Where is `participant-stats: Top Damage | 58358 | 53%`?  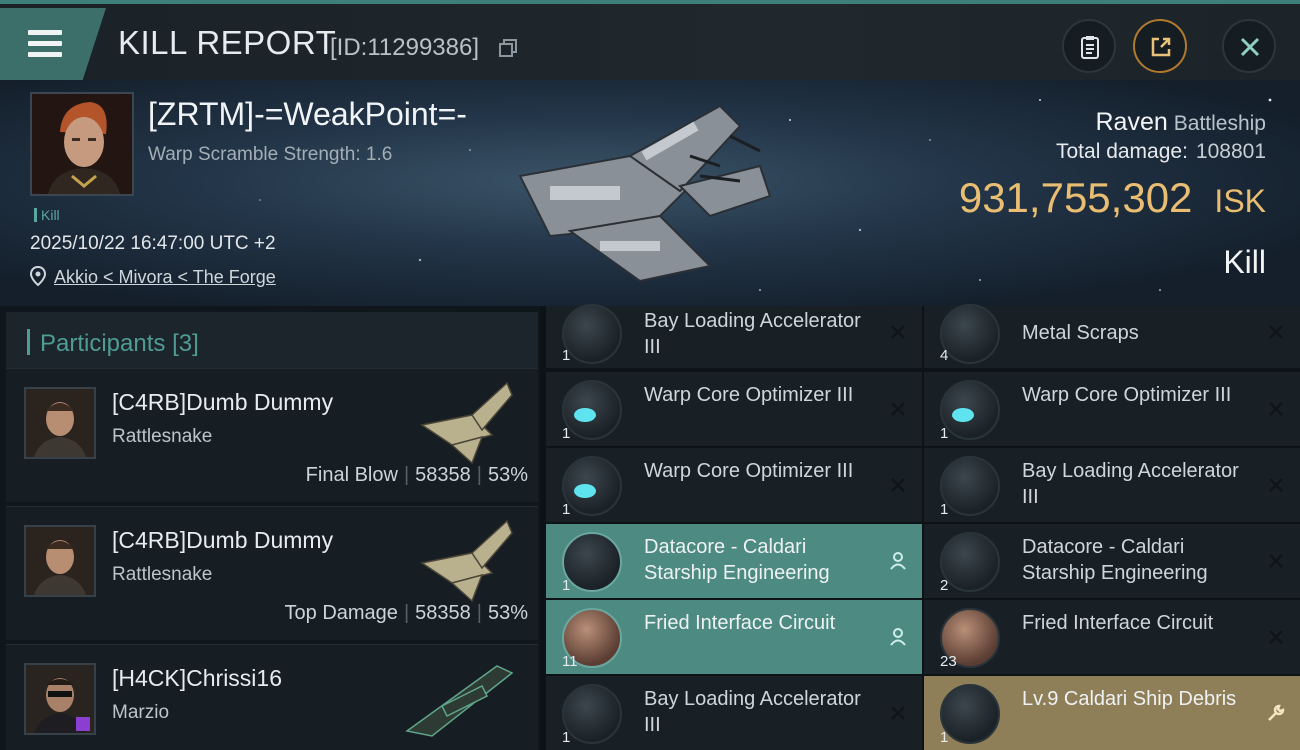
participant-stats: Top Damage | 58358 | 53% is located at coordinates (406, 613).